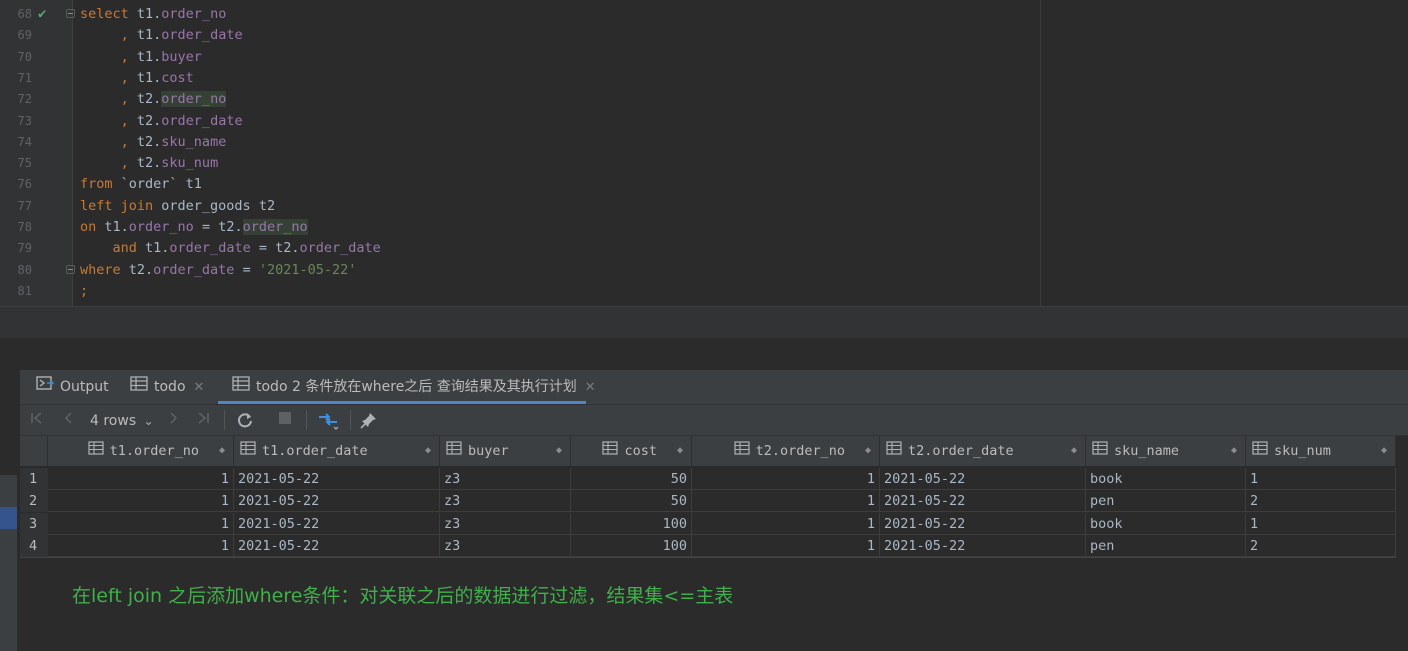 The image size is (1408, 651). Describe the element at coordinates (520, 57) in the screenshot. I see `code-line: 70 , t1.buyer` at that location.